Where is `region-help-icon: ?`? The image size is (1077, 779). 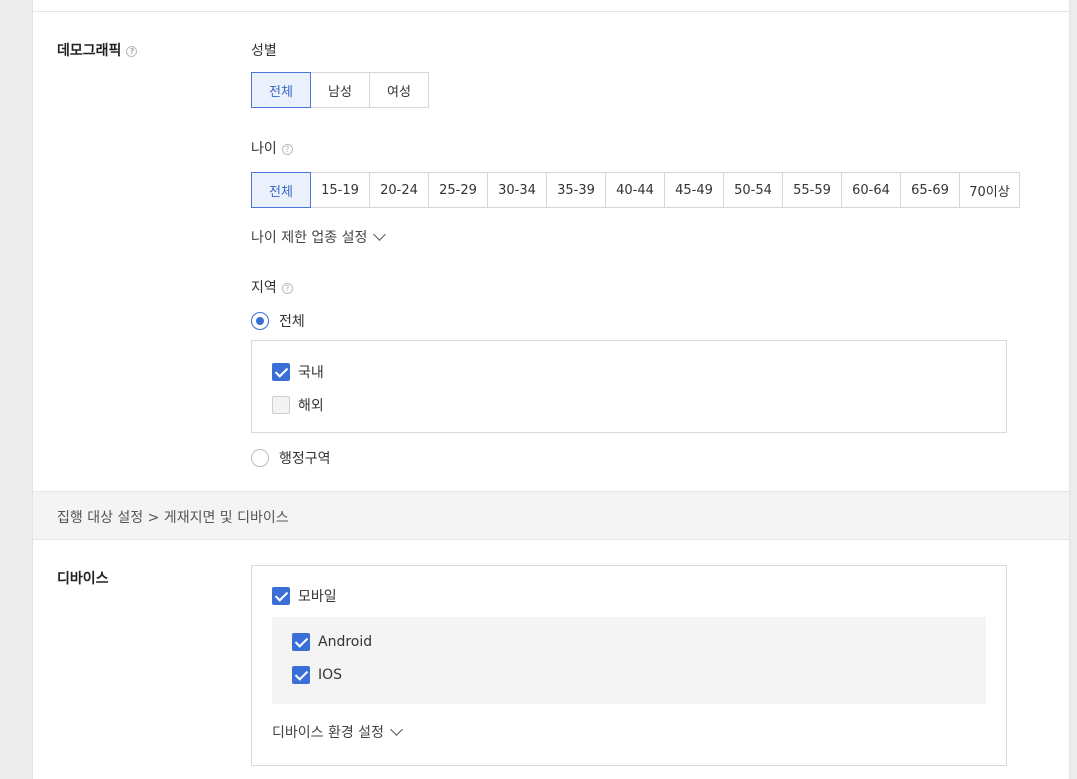 region-help-icon: ? is located at coordinates (287, 288).